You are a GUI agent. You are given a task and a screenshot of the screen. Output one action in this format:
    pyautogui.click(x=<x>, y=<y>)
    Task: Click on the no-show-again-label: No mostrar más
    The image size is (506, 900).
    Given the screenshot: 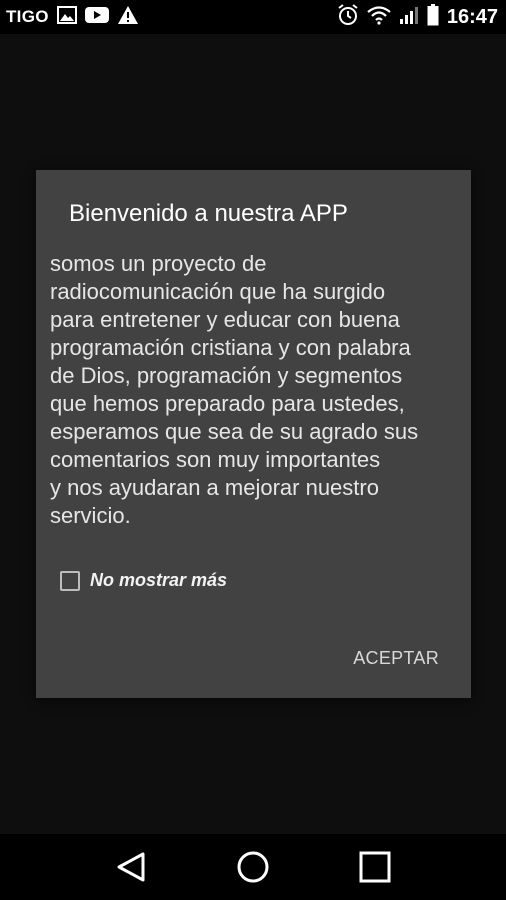 What is the action you would take?
    pyautogui.click(x=158, y=580)
    